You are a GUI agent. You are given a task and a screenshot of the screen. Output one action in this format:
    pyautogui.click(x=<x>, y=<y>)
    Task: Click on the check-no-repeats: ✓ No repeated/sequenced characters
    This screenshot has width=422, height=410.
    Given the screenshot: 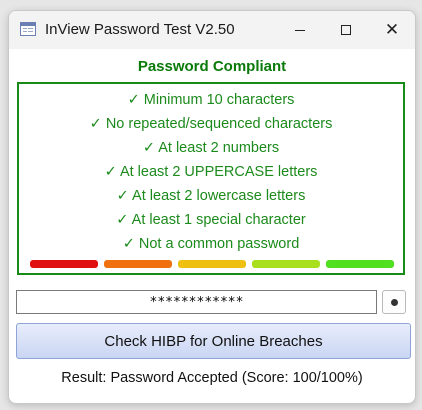 What is the action you would take?
    pyautogui.click(x=211, y=124)
    